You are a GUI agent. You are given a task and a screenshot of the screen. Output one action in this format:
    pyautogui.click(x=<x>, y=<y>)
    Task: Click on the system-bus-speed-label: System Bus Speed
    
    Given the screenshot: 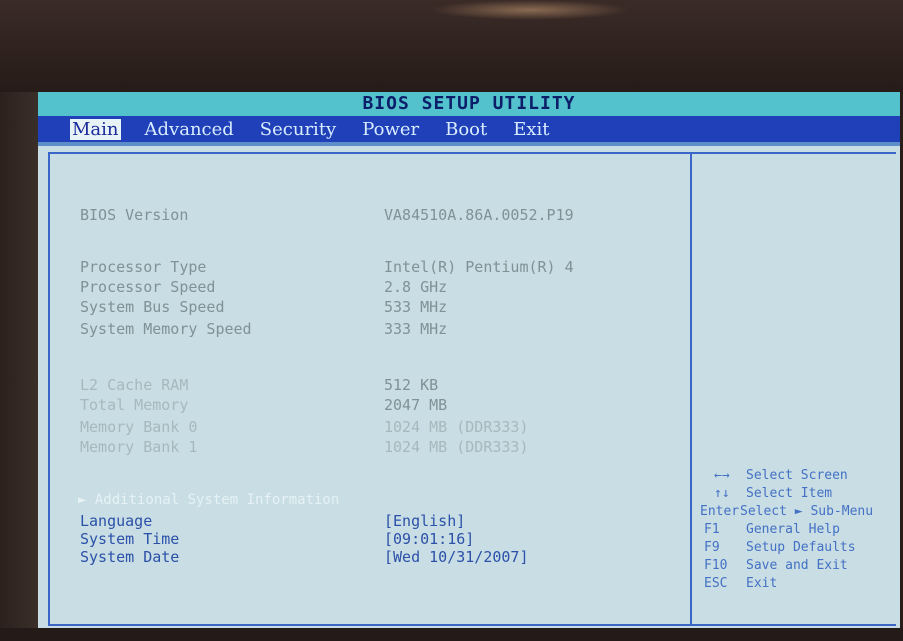 What is the action you would take?
    pyautogui.click(x=152, y=307)
    